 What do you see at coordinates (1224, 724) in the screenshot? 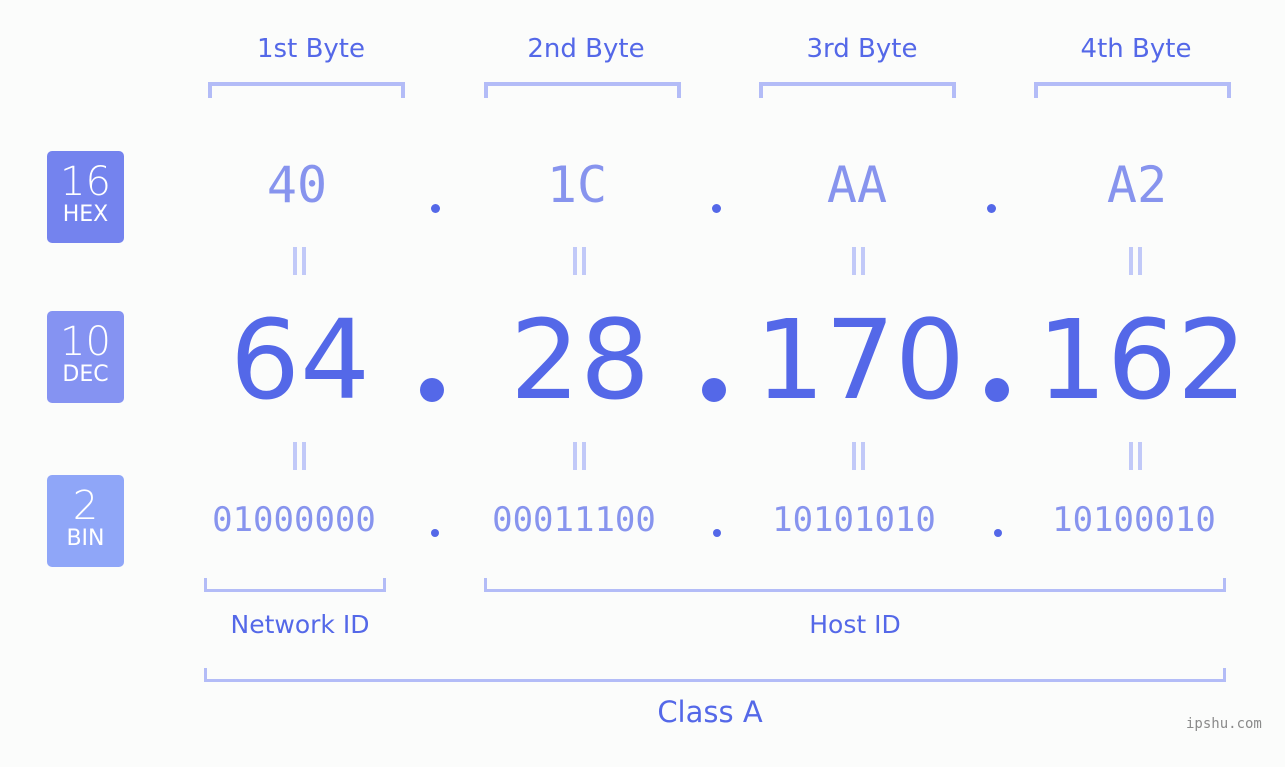
I see `watermark: ipshu.com` at bounding box center [1224, 724].